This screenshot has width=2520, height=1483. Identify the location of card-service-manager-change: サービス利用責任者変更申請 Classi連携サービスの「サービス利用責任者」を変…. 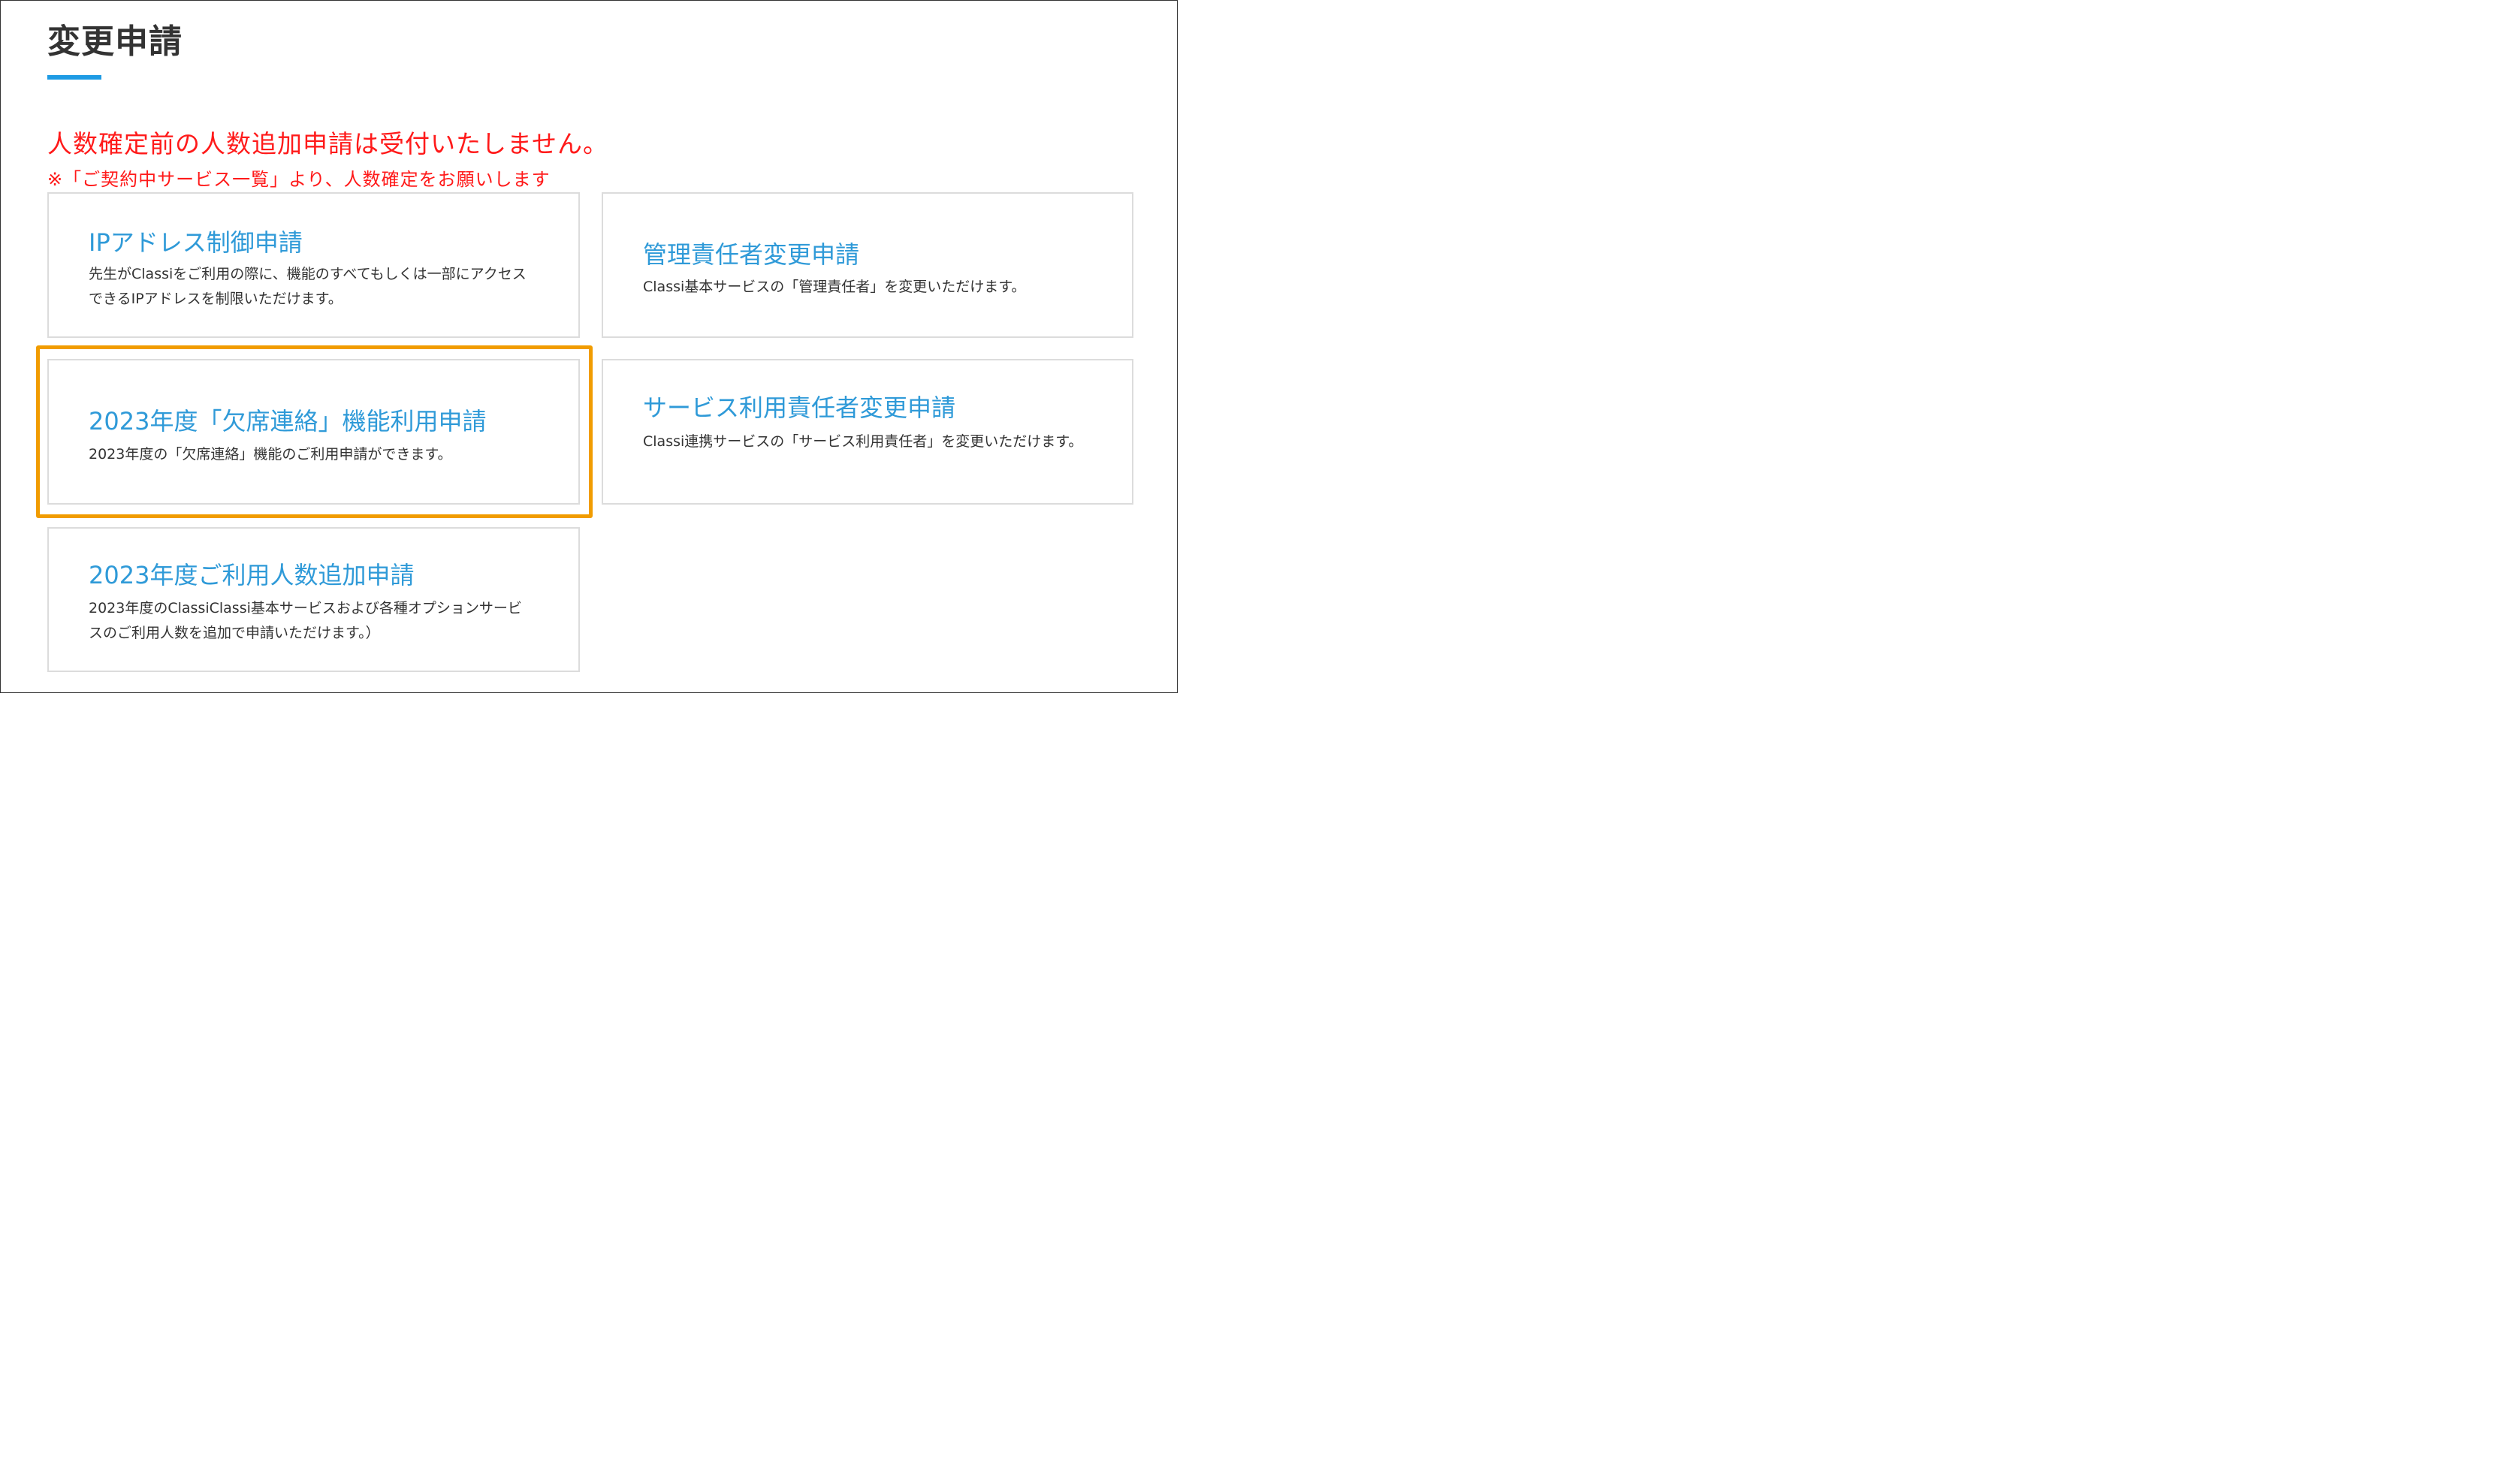
(867, 432).